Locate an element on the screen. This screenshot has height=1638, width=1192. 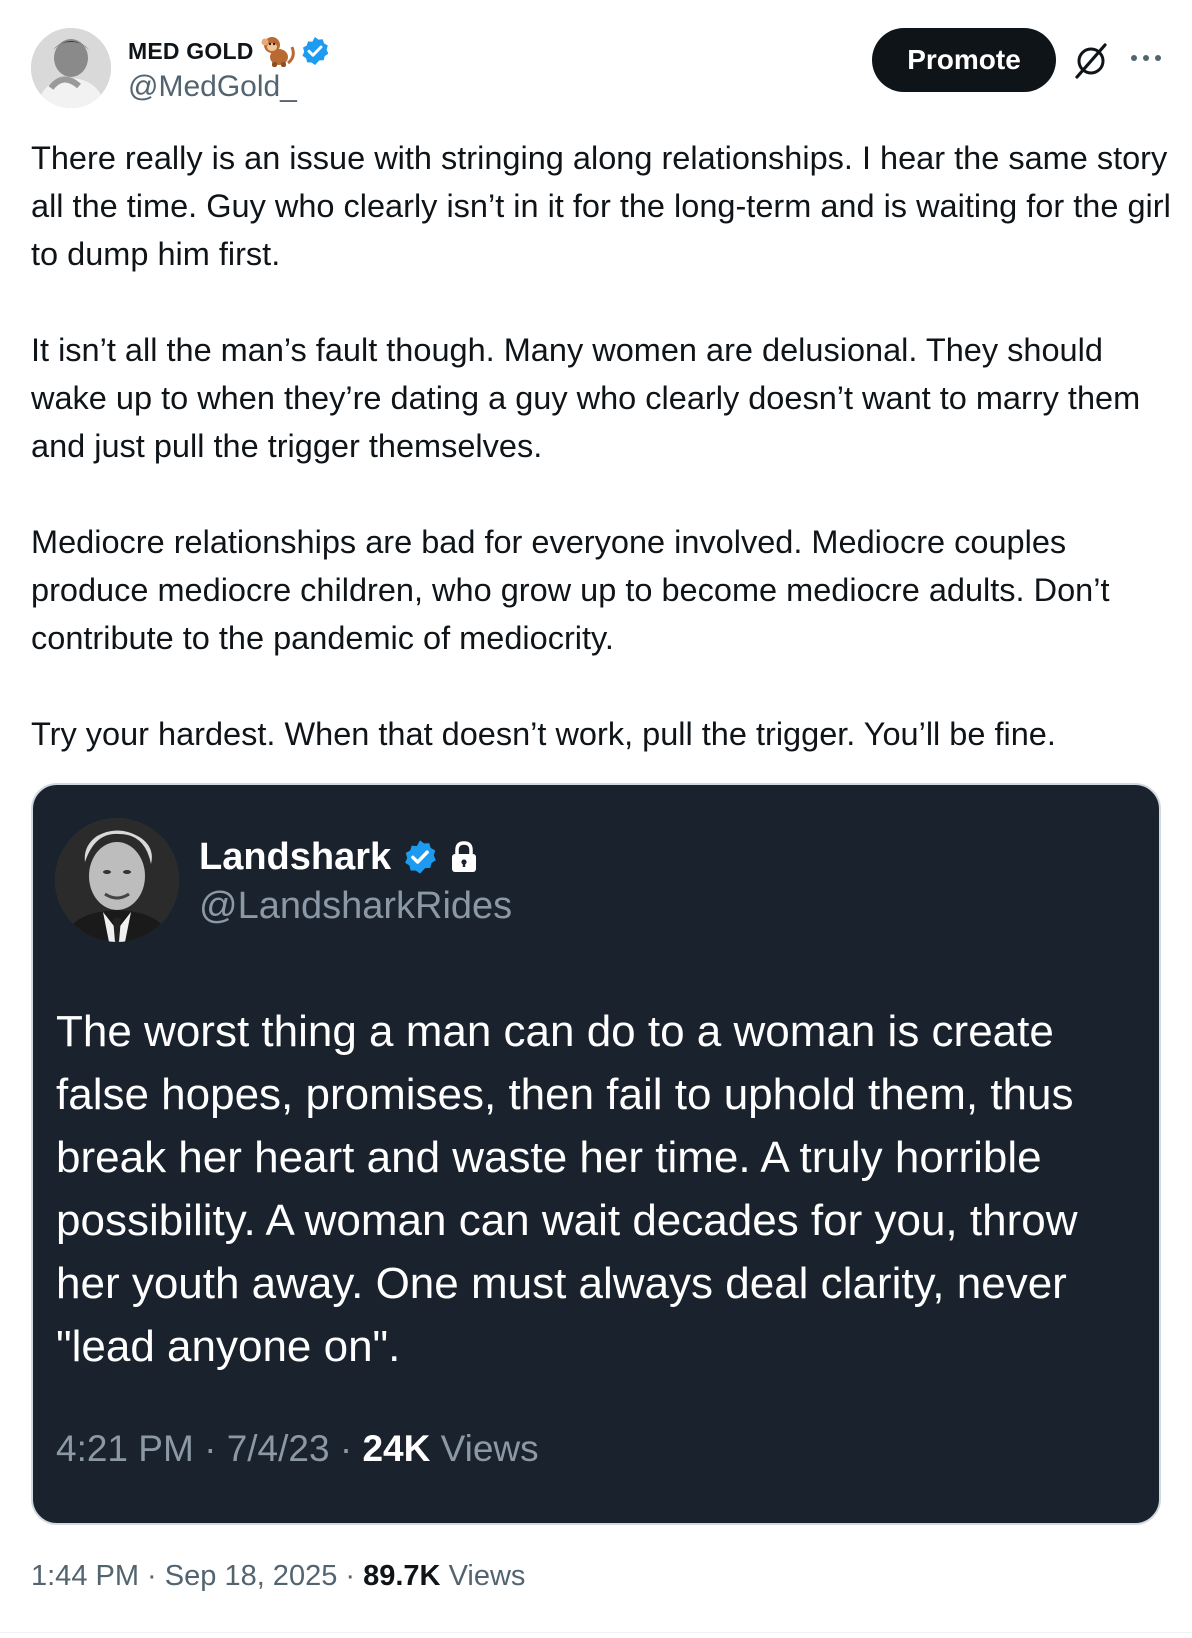
lock-icon is located at coordinates (464, 857).